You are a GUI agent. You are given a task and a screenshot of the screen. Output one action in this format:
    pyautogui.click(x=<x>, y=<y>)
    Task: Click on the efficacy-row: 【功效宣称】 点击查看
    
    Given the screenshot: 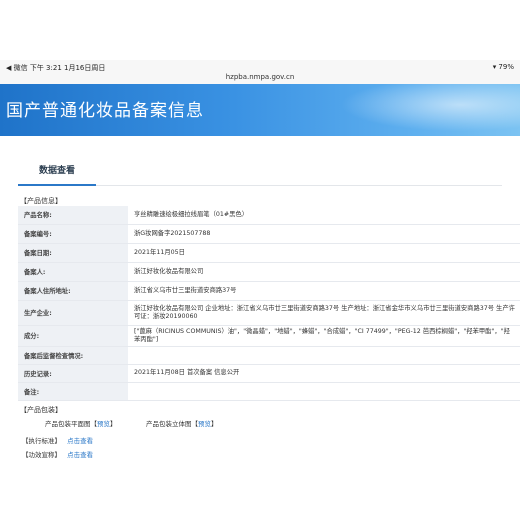 What is the action you would take?
    pyautogui.click(x=57, y=454)
    